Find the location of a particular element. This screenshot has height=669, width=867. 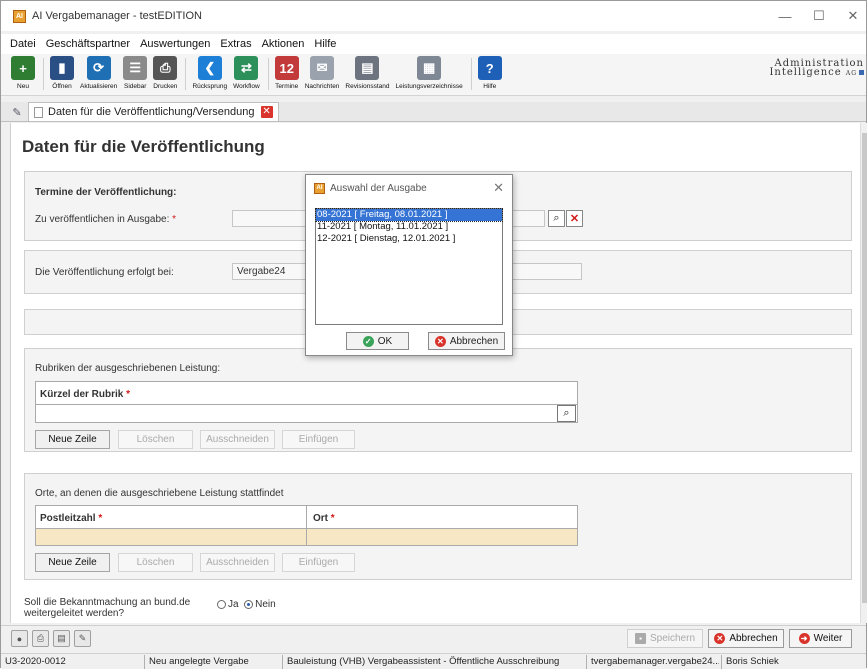

page-title: Daten für die Veröffentlichung is located at coordinates (143, 146).